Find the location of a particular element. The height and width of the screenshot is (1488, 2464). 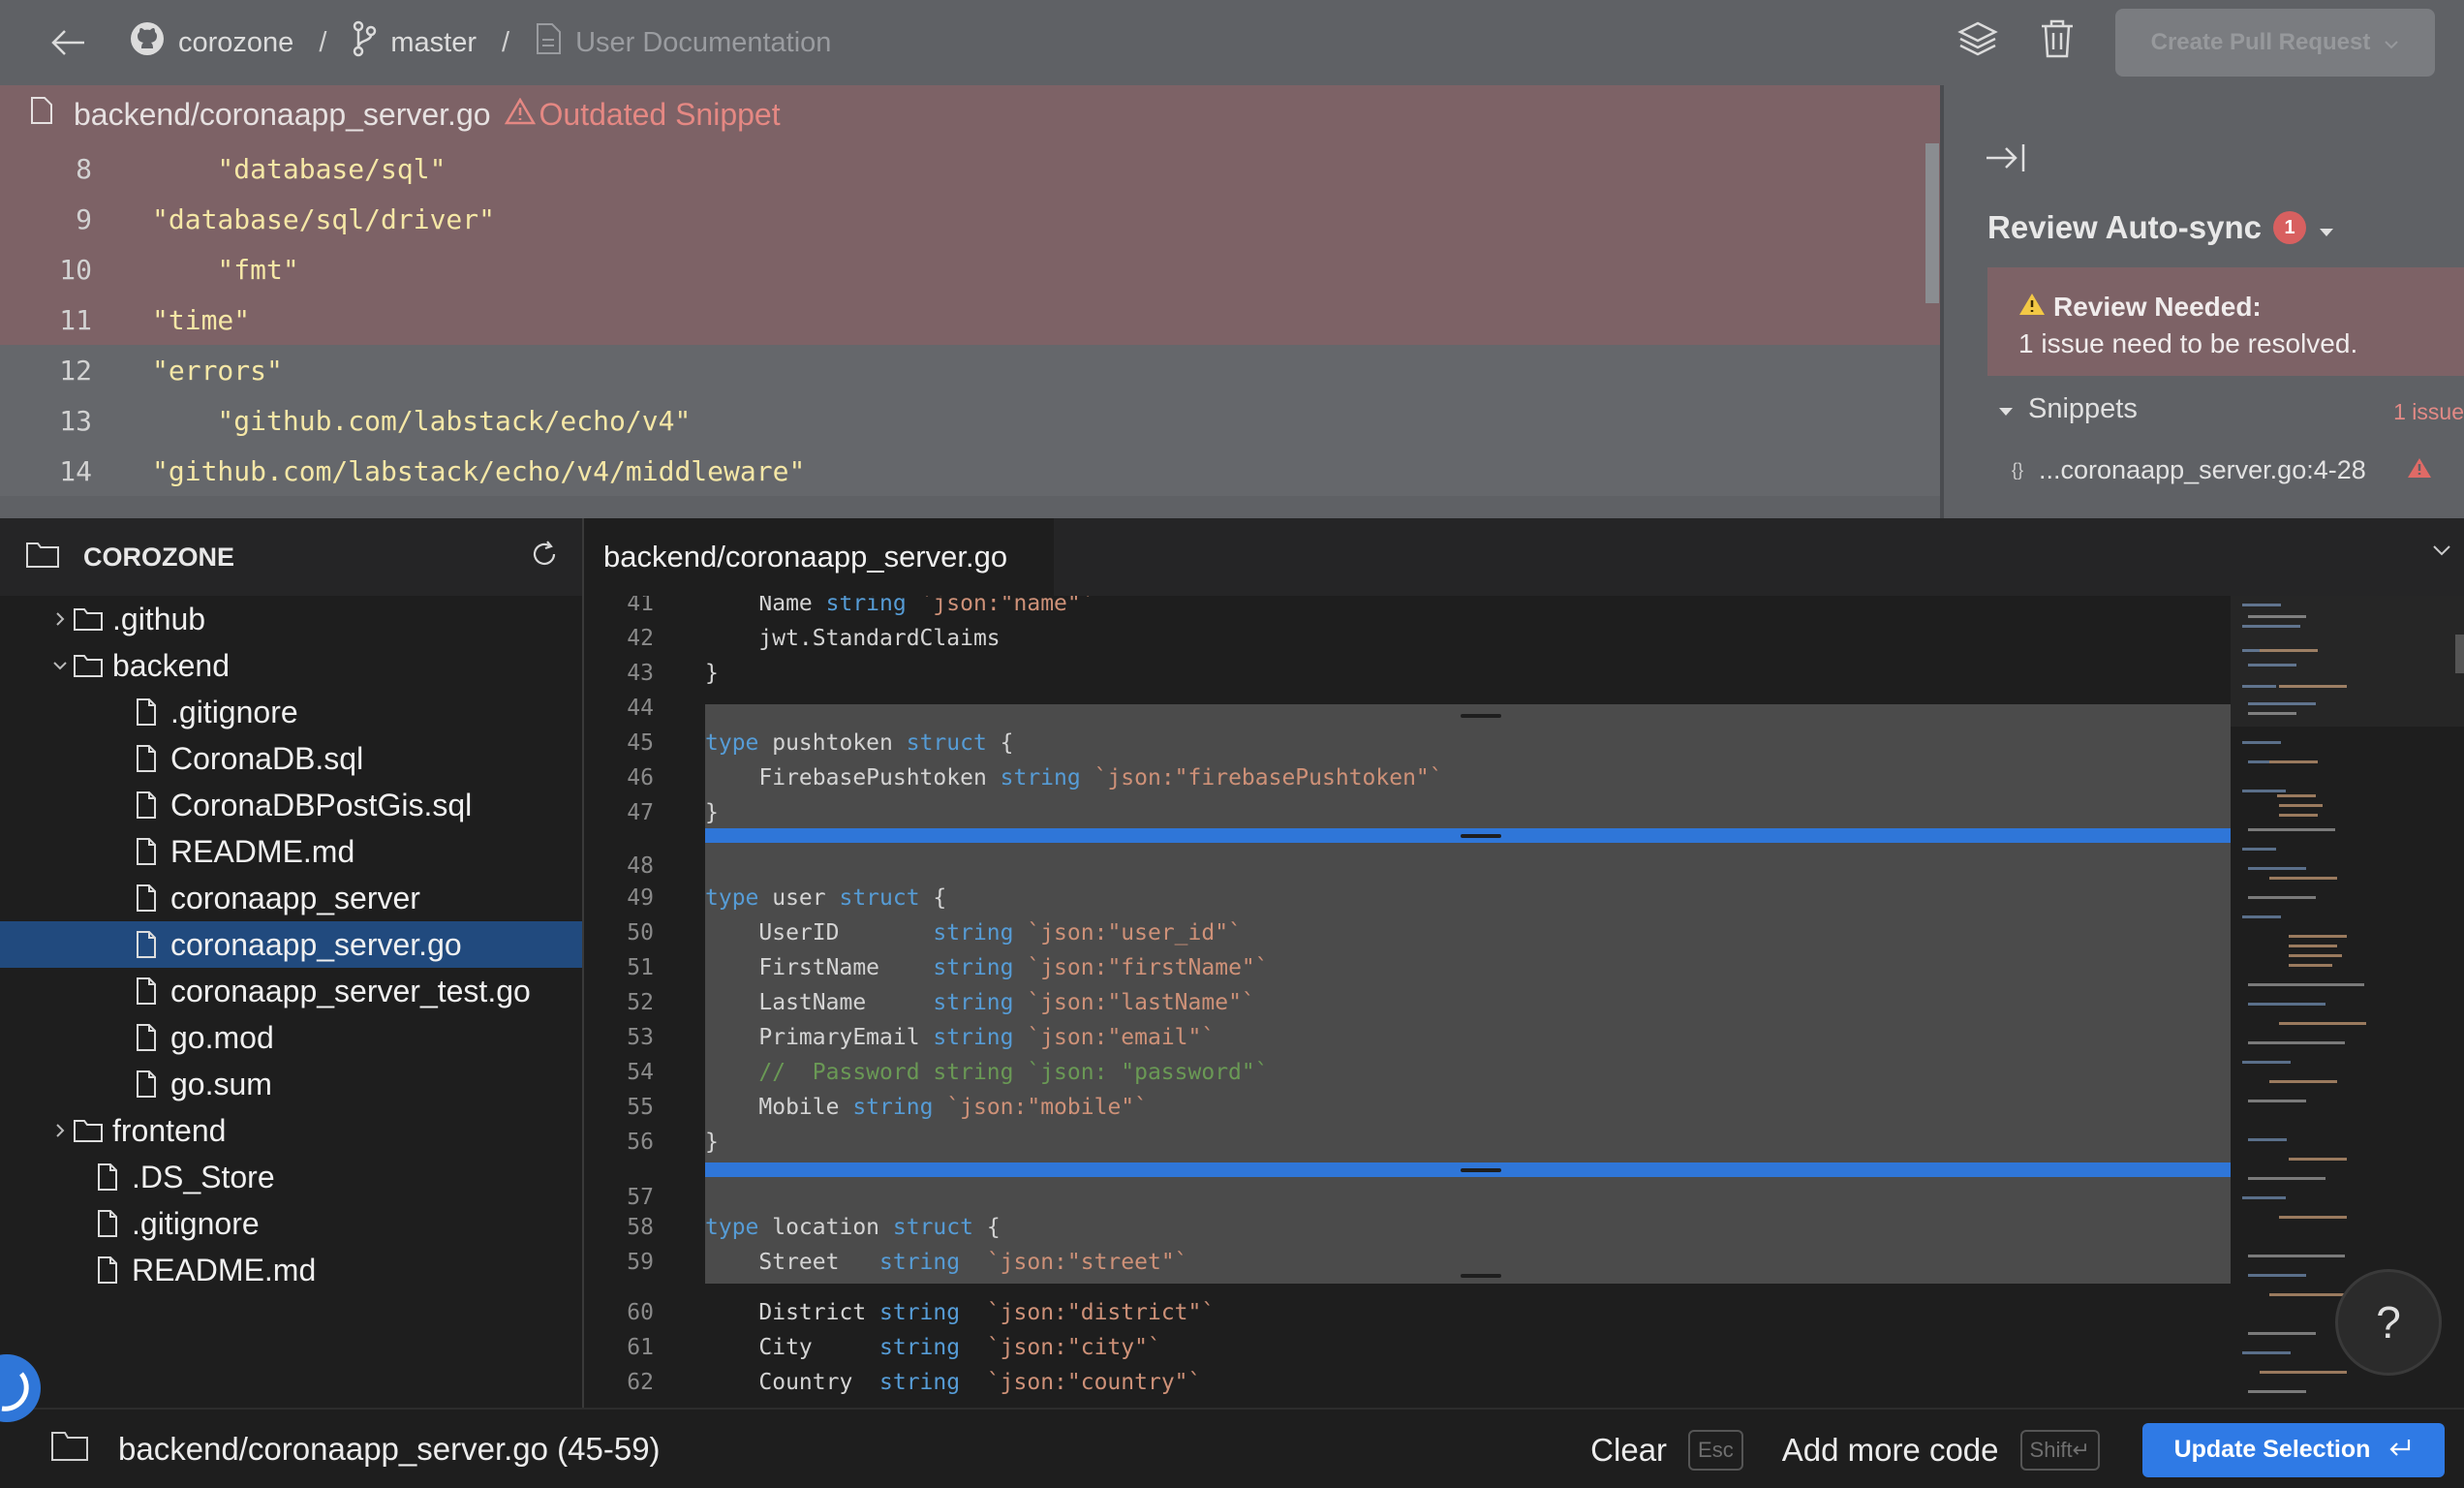

code-line: 62 Country string `json:"country"` is located at coordinates (915, 1382).